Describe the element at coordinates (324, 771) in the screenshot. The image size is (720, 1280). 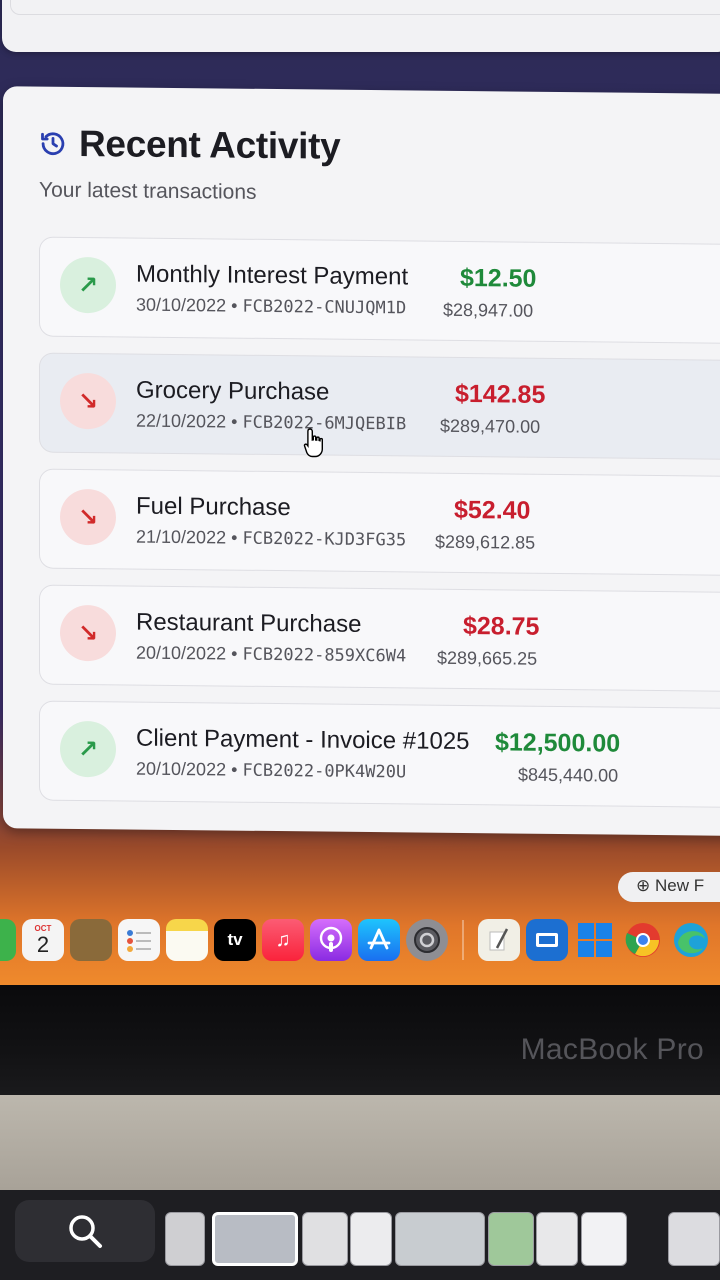
I see `transaction-reference: FCB2022-0PK4W20U` at that location.